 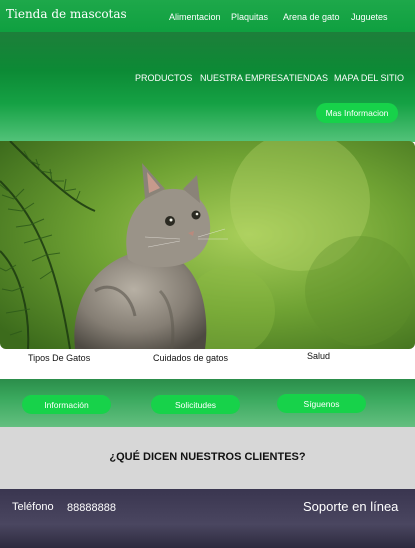 I want to click on solicitudes-button: Solicitudes, so click(x=195, y=404).